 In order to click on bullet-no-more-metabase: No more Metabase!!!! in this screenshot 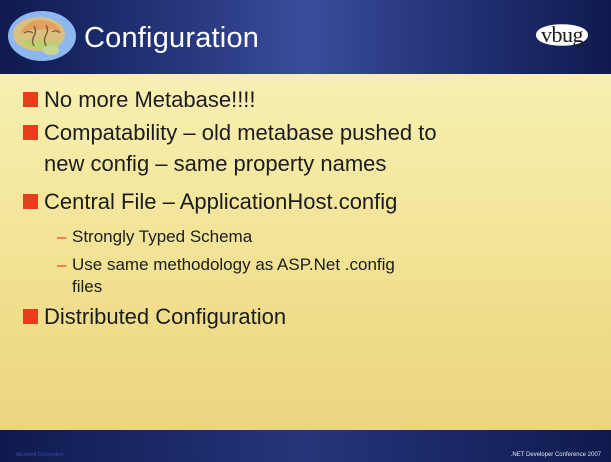, I will do `click(139, 99)`.